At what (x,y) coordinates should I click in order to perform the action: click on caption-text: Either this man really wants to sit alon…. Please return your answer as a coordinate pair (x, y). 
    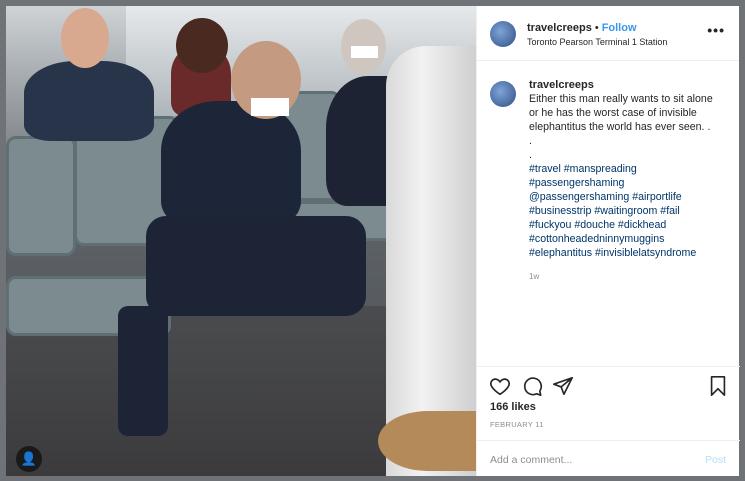
    Looking at the image, I should click on (621, 127).